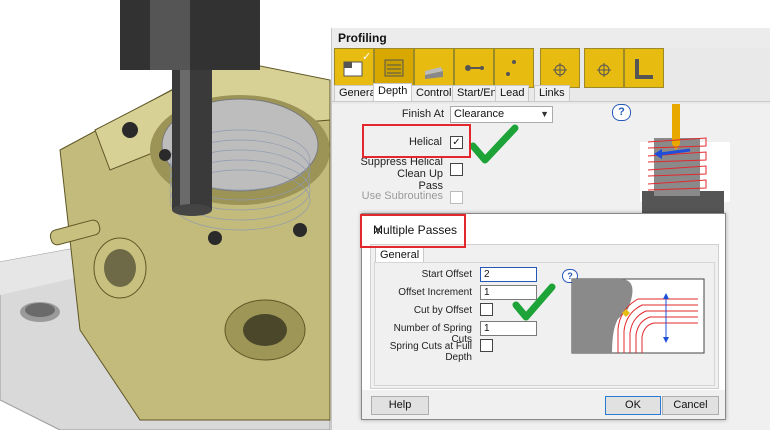  Describe the element at coordinates (685, 158) in the screenshot. I see `helical-diagram-icon` at that location.